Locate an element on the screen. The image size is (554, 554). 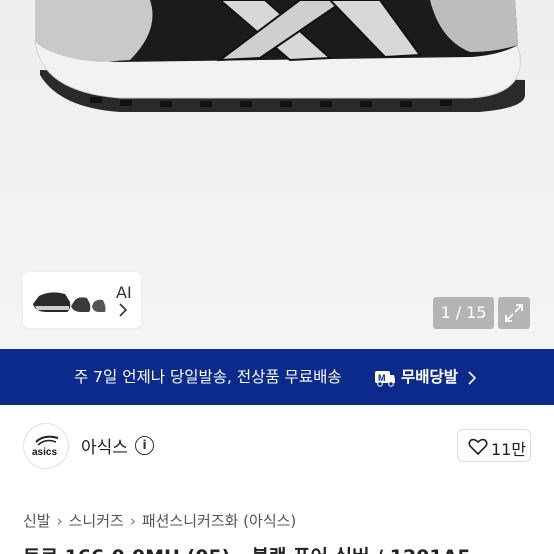
expand-button is located at coordinates (514, 313).